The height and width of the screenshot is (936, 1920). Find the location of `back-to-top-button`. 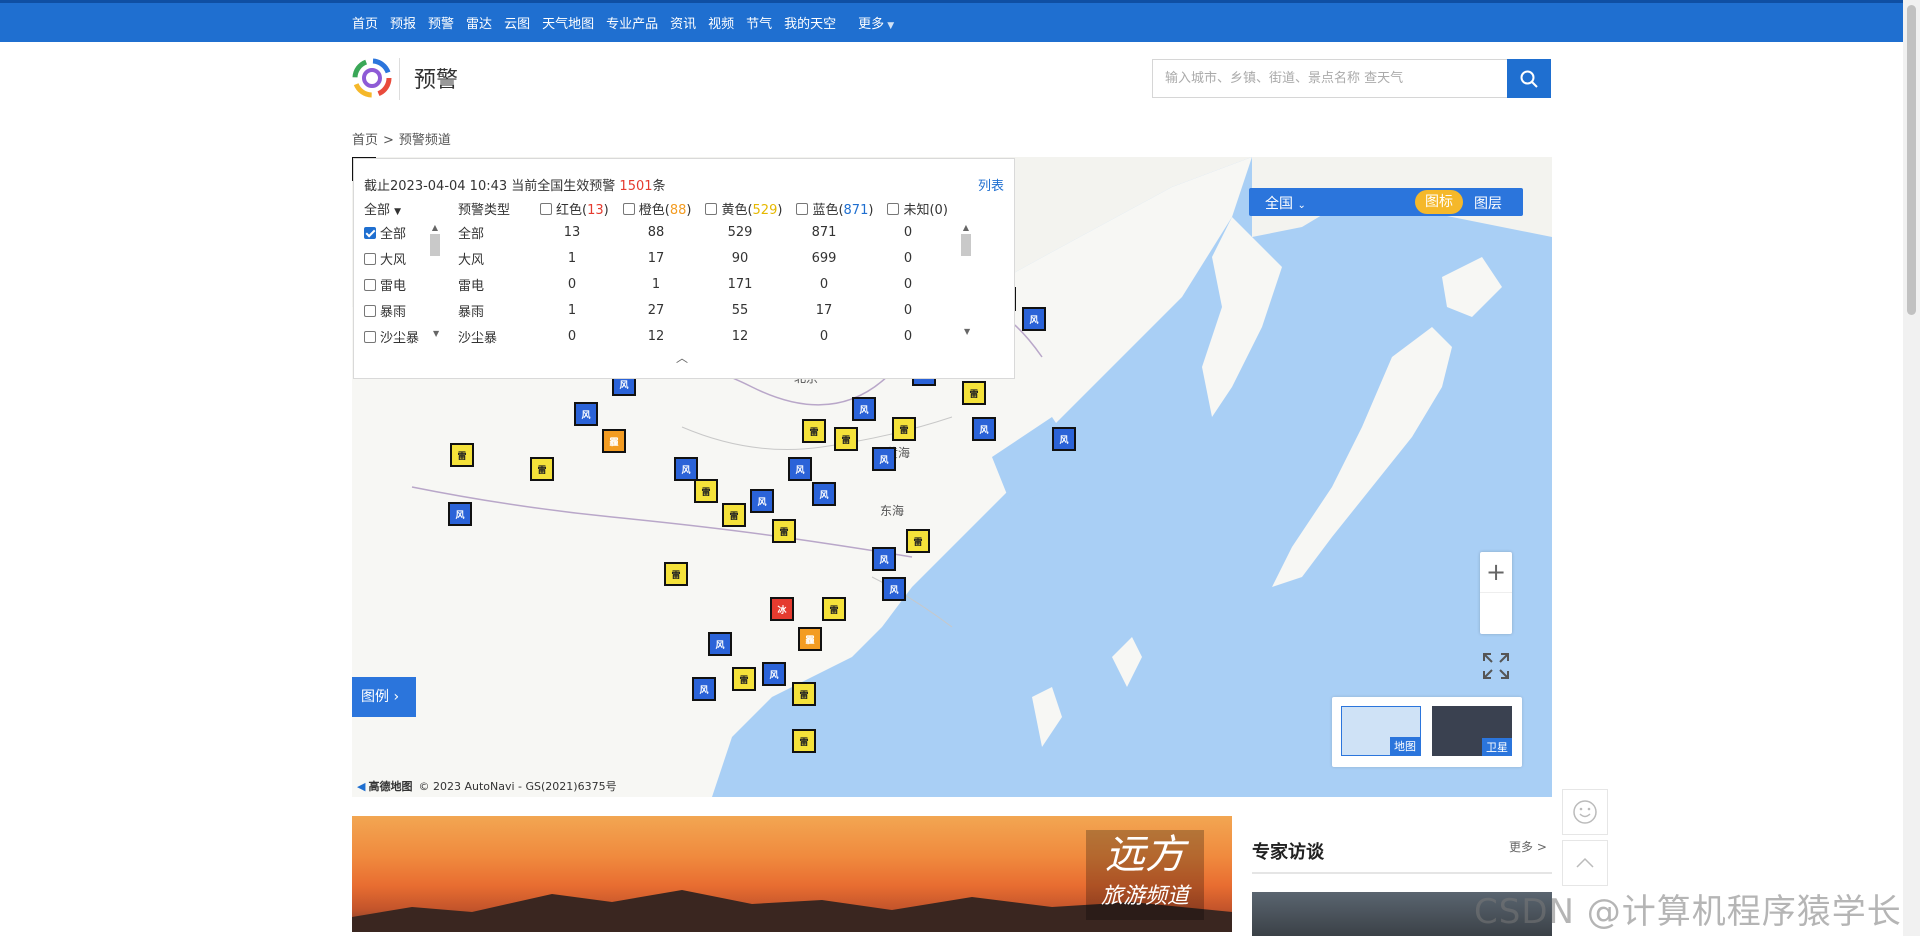

back-to-top-button is located at coordinates (1585, 863).